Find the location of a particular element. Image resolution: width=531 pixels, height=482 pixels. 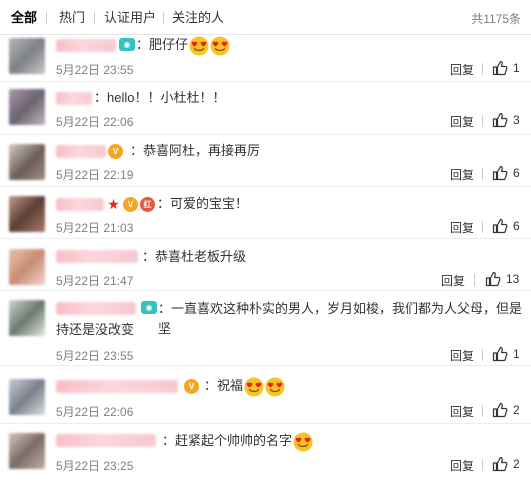

comment-time: 5月22日 21:03 is located at coordinates (95, 228).